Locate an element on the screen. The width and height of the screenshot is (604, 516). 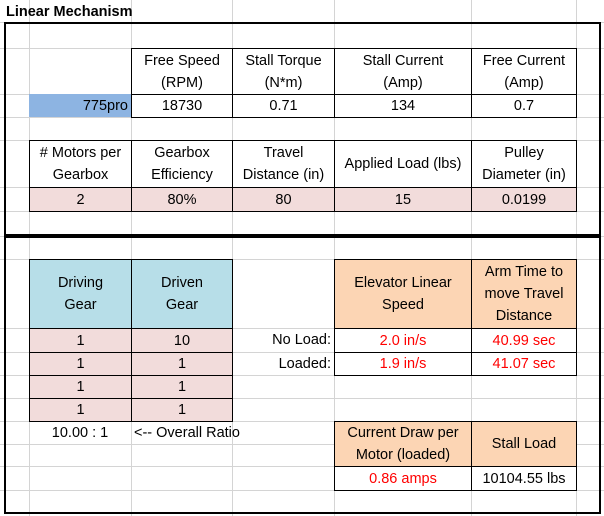
driving-gear-3: 1 is located at coordinates (80, 387).